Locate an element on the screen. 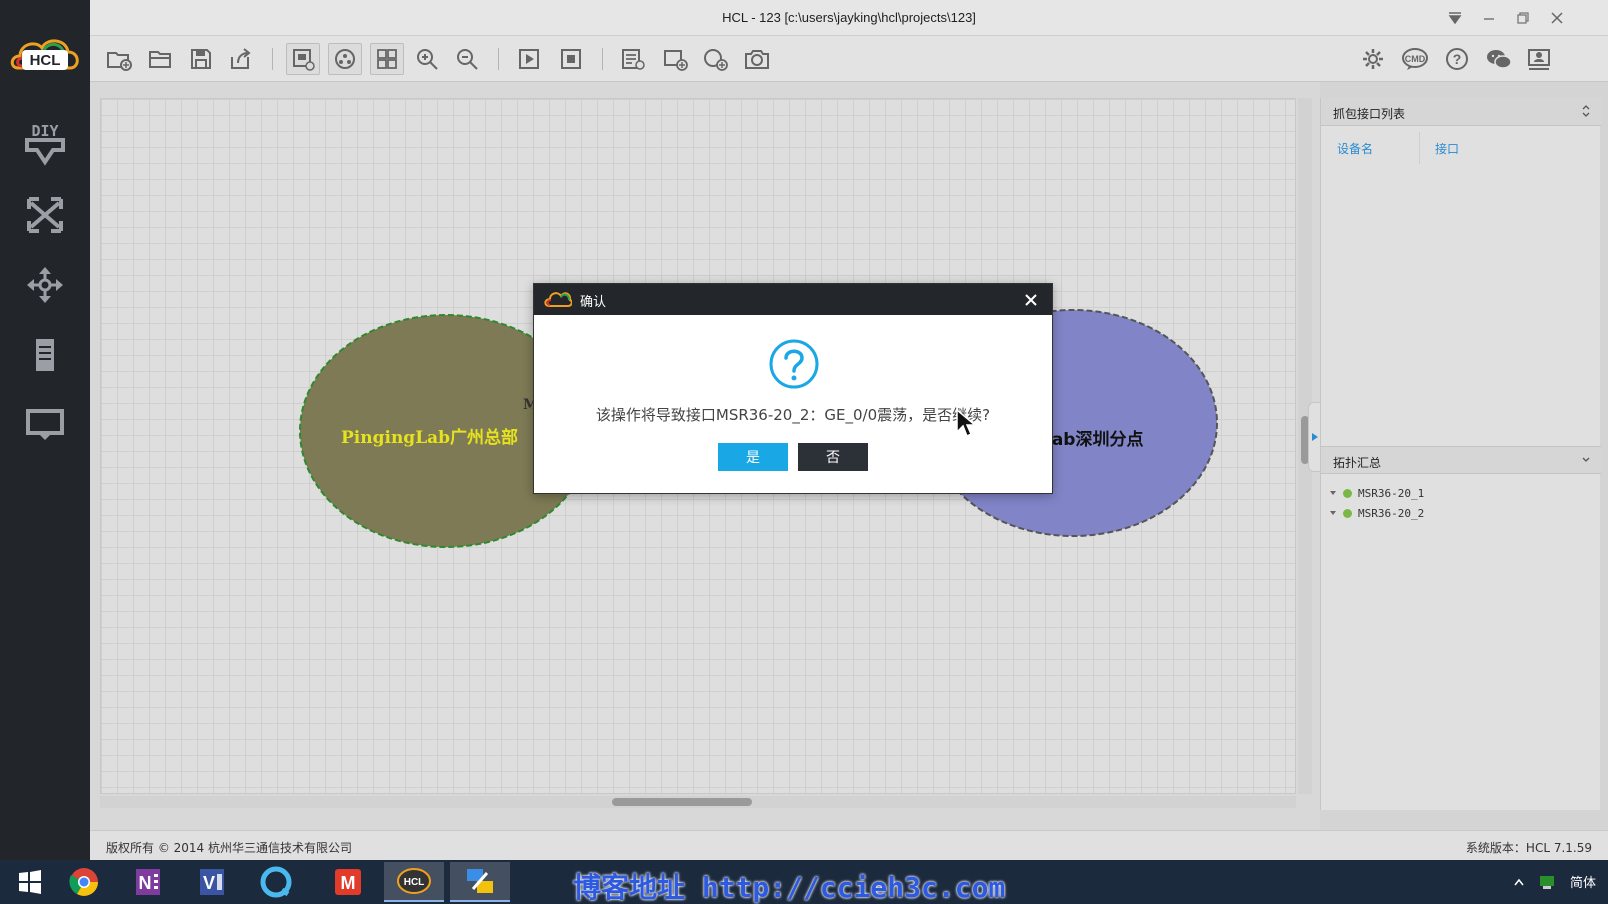 The width and height of the screenshot is (1608, 904). device-name: MSR36-20_1 is located at coordinates (1391, 493).